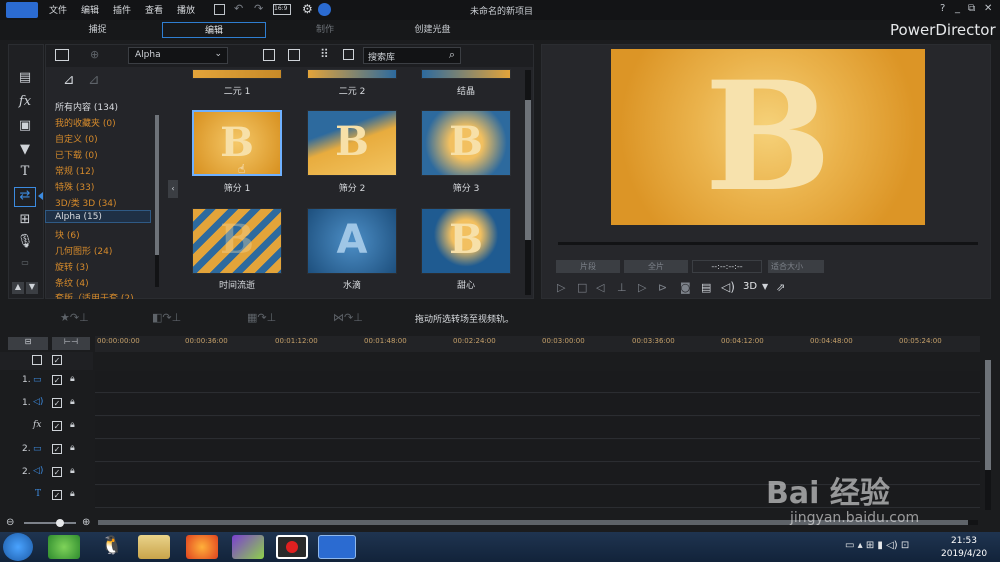 This screenshot has width=1000, height=562. I want to click on menu-file: 文件, so click(58, 9).